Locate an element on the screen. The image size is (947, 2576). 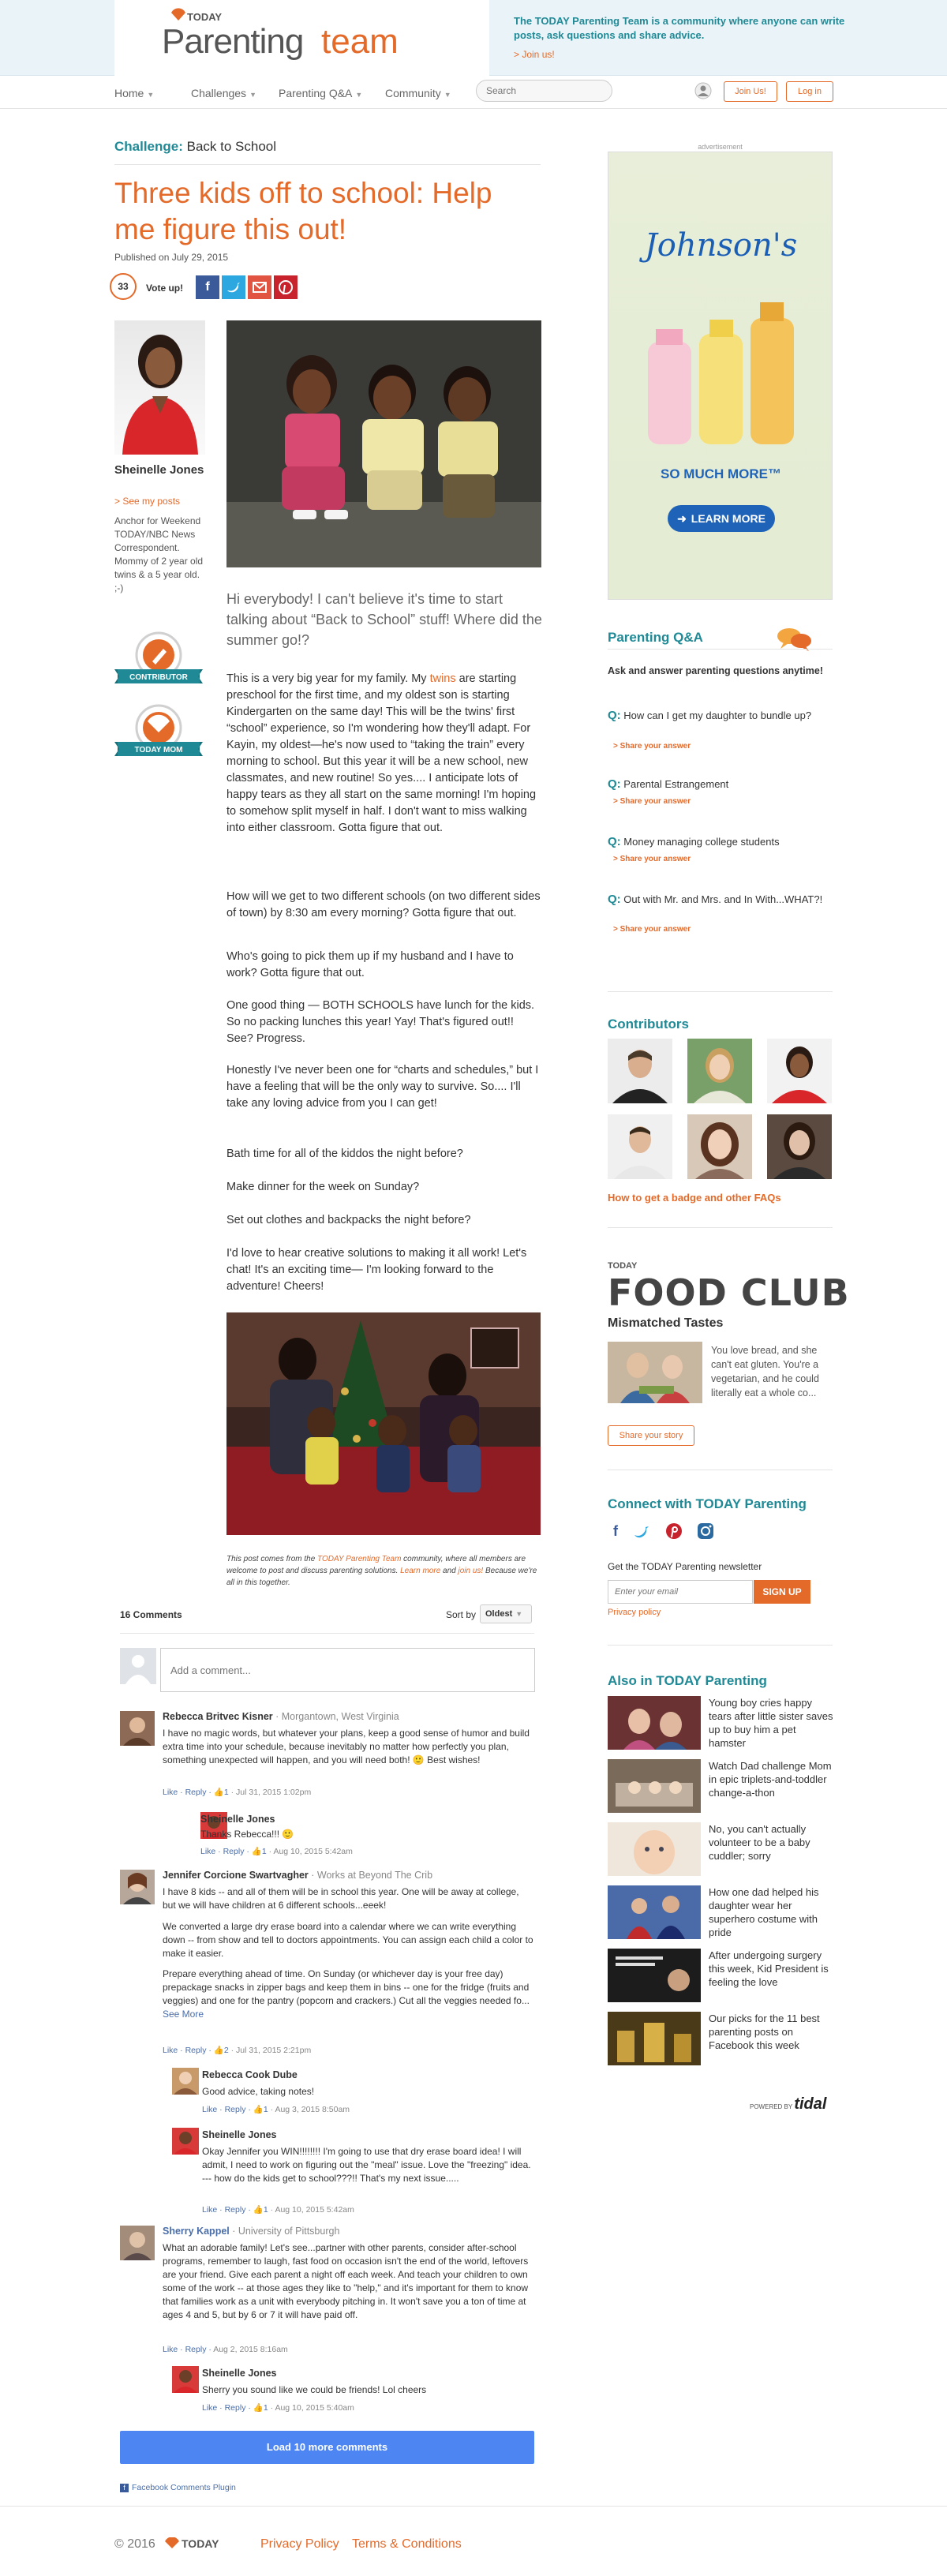
vote-count: 33 is located at coordinates (123, 286).